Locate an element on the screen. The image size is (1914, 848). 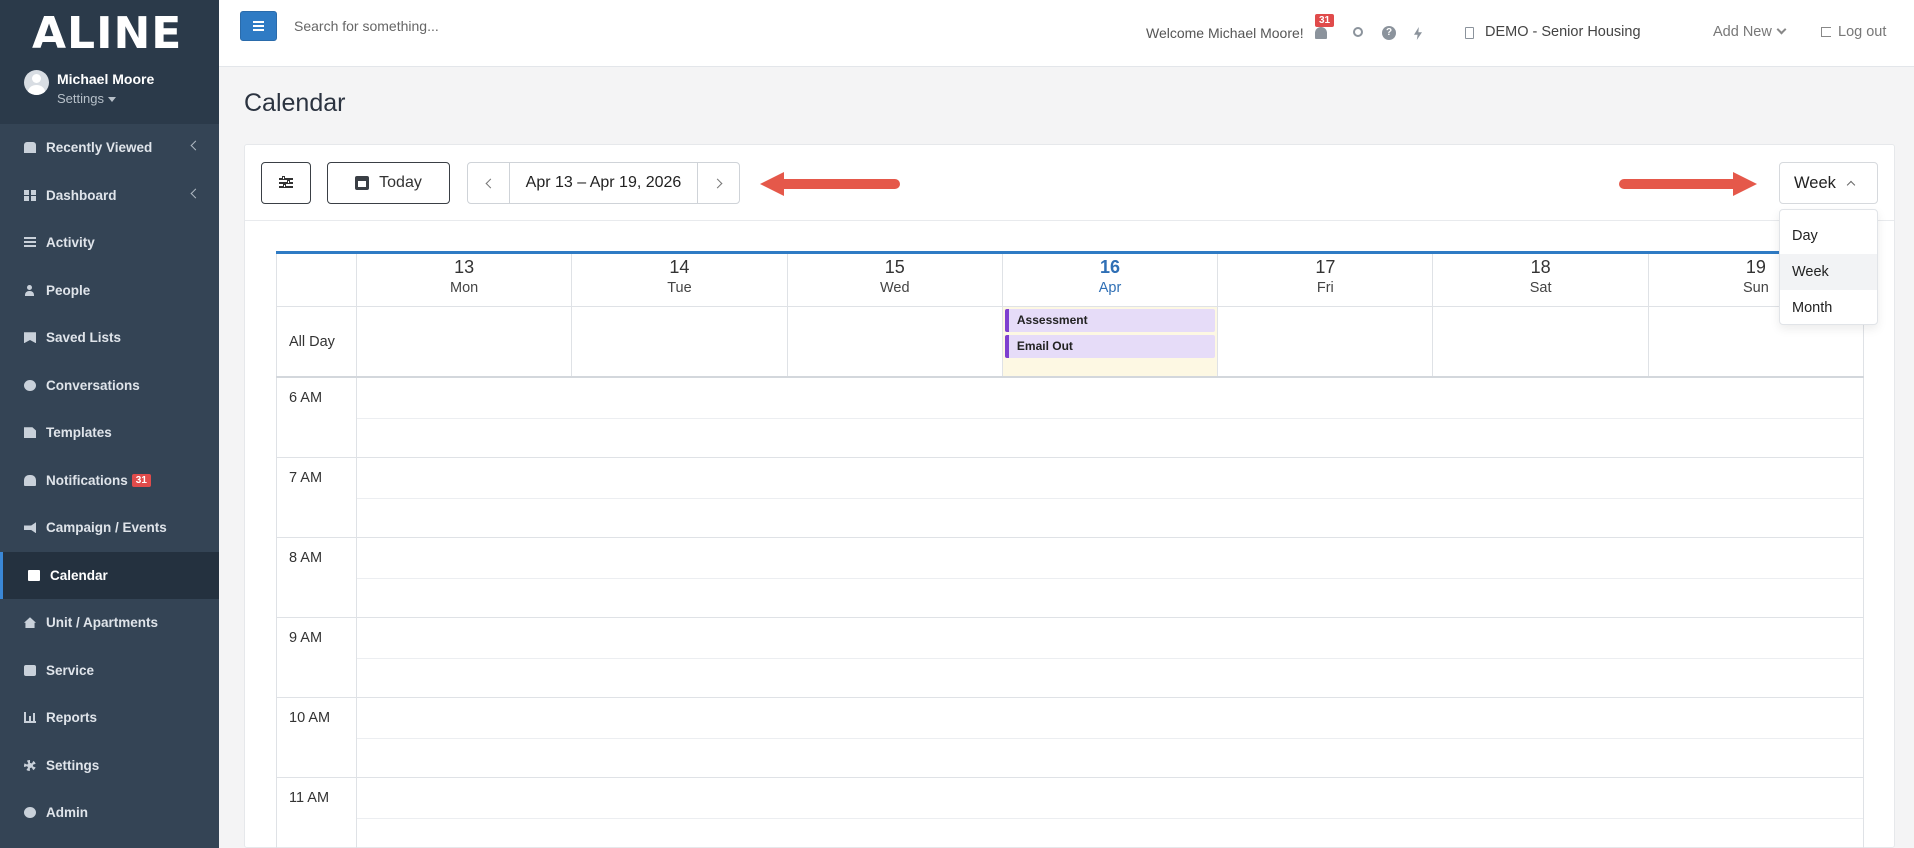
day-header: 14 Tue is located at coordinates (680, 280).